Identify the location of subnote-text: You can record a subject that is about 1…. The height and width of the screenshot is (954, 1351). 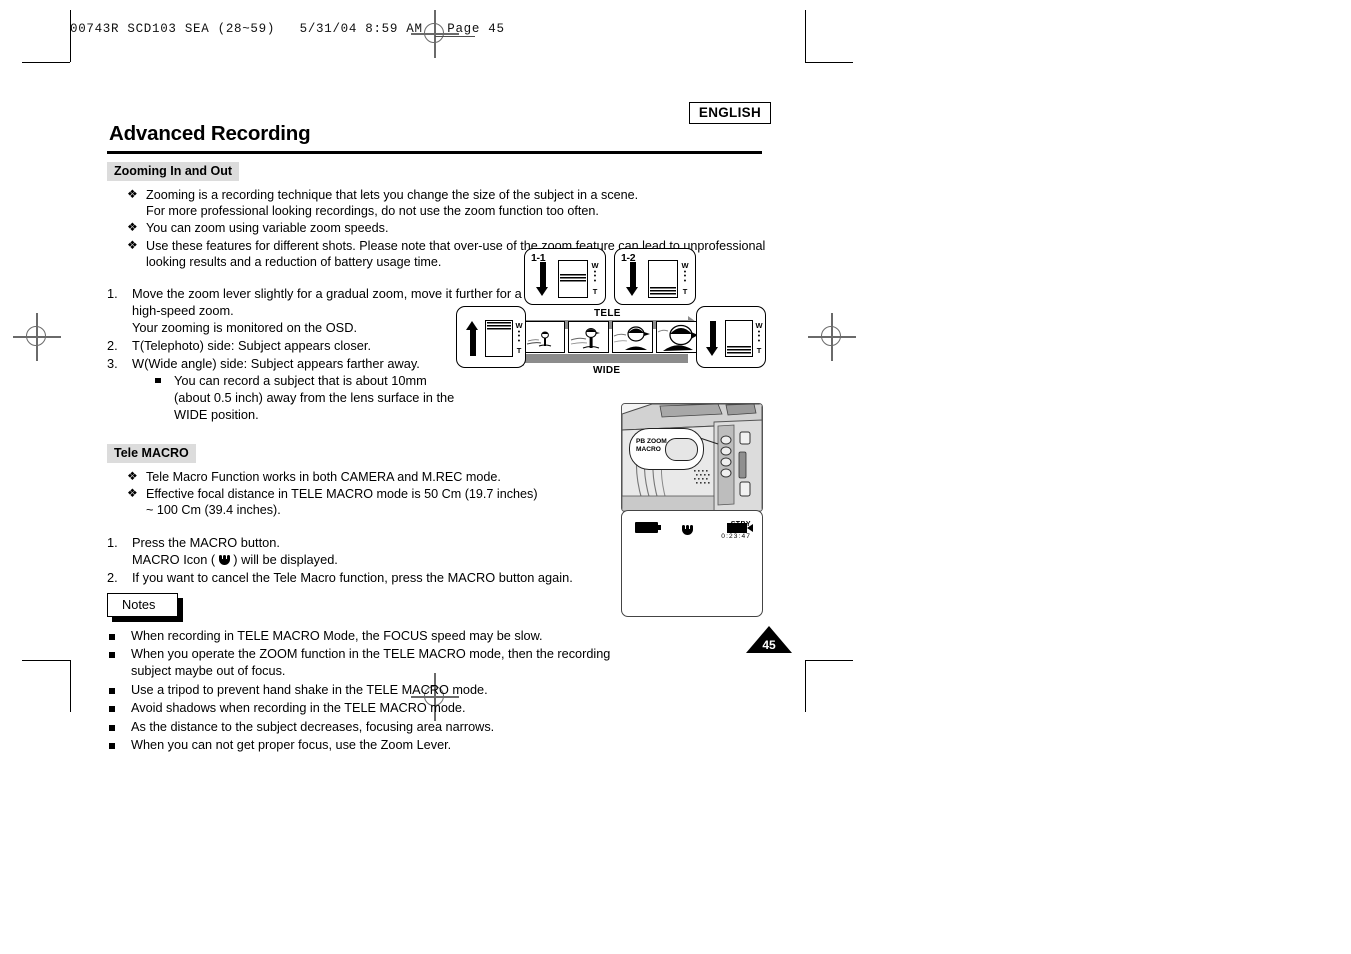
(300, 380).